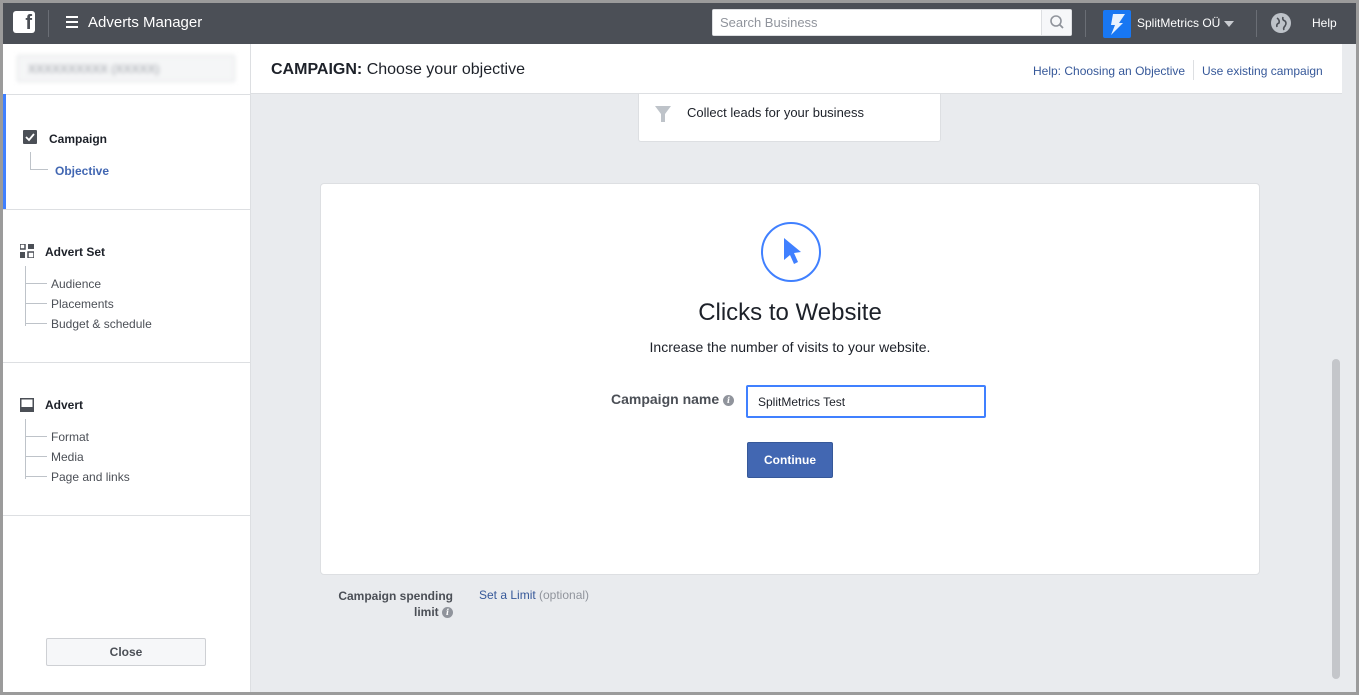 The height and width of the screenshot is (695, 1359). What do you see at coordinates (1262, 71) in the screenshot?
I see `use-existing-campaign-link: Use existing campaign` at bounding box center [1262, 71].